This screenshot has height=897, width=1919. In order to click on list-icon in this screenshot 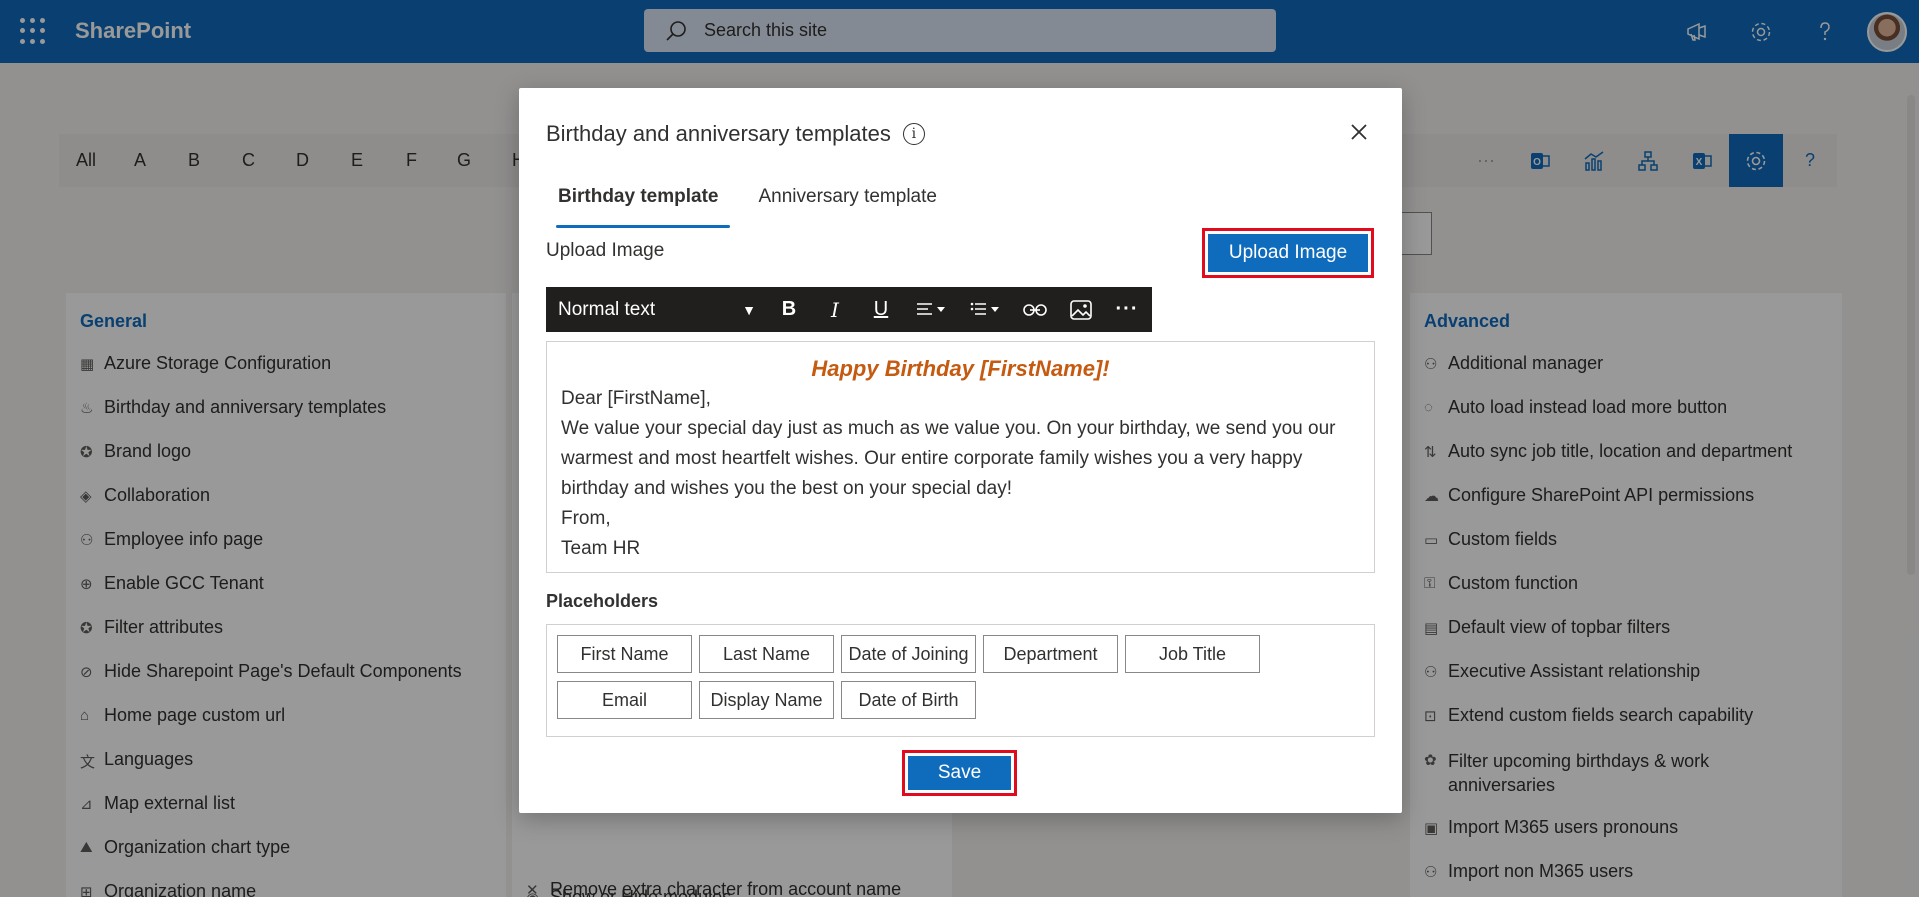, I will do `click(985, 309)`.